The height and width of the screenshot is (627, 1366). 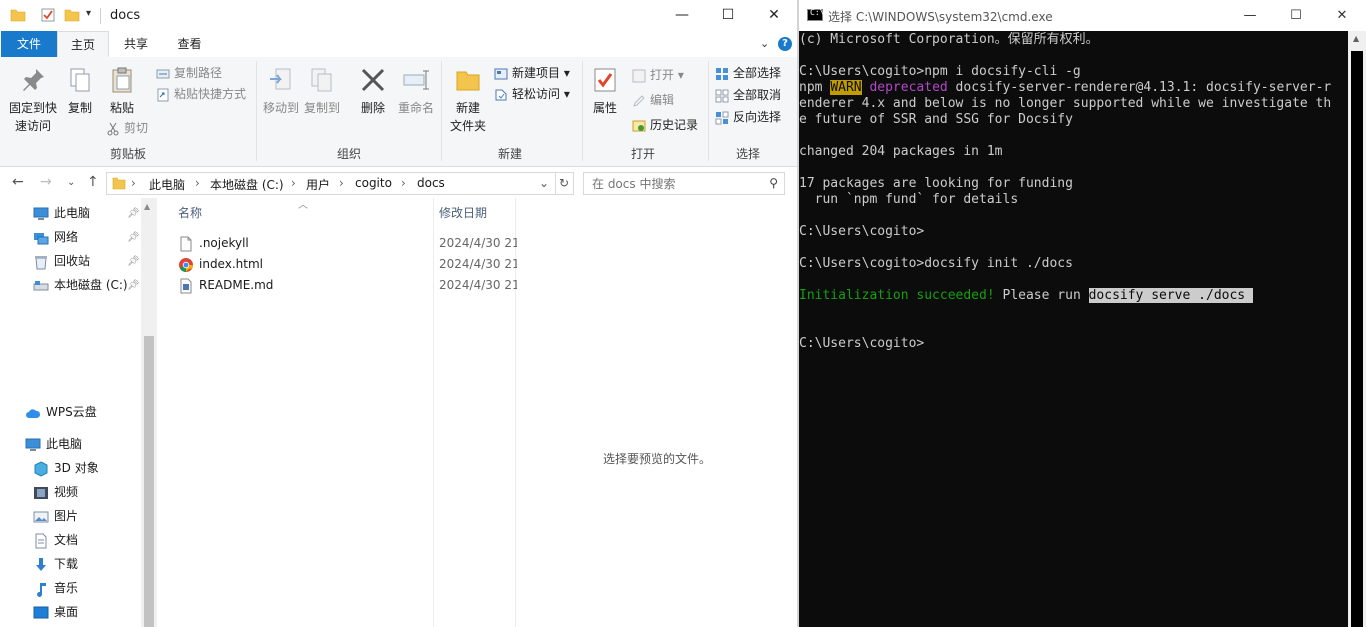 I want to click on tab-home: 主页, so click(x=83, y=44).